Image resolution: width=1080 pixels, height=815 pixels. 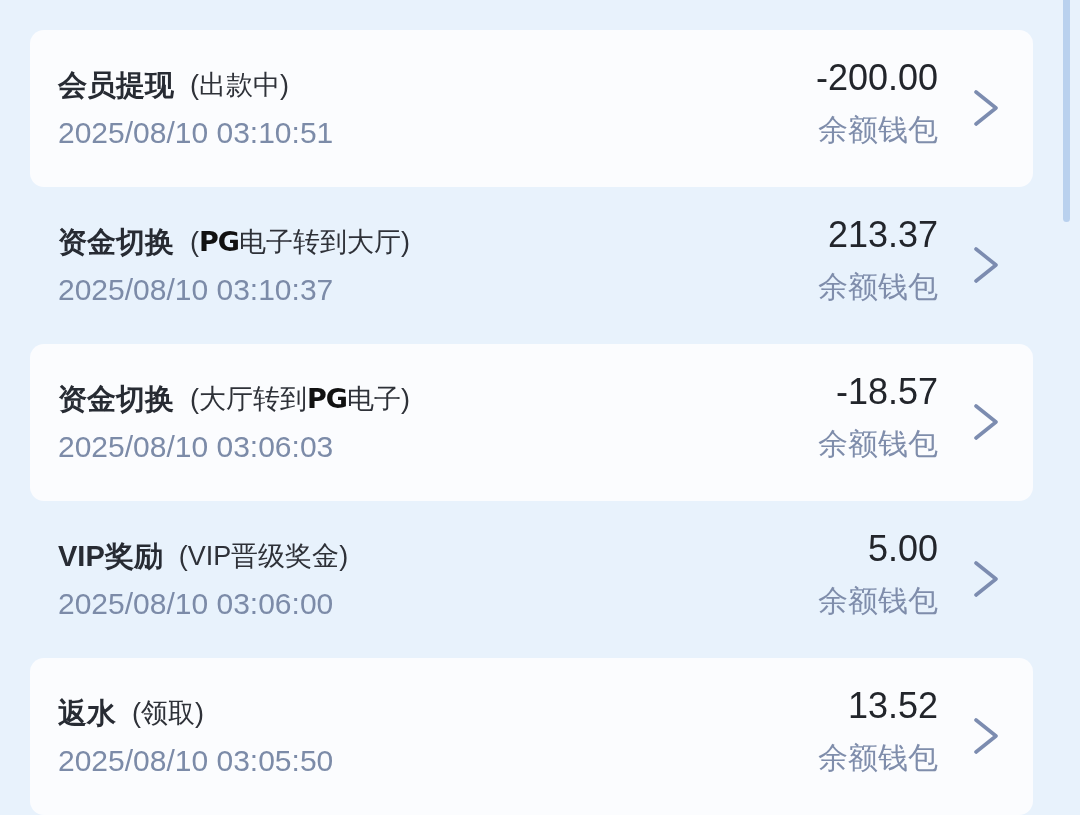 What do you see at coordinates (876, 78) in the screenshot?
I see `record-amount: -200.00` at bounding box center [876, 78].